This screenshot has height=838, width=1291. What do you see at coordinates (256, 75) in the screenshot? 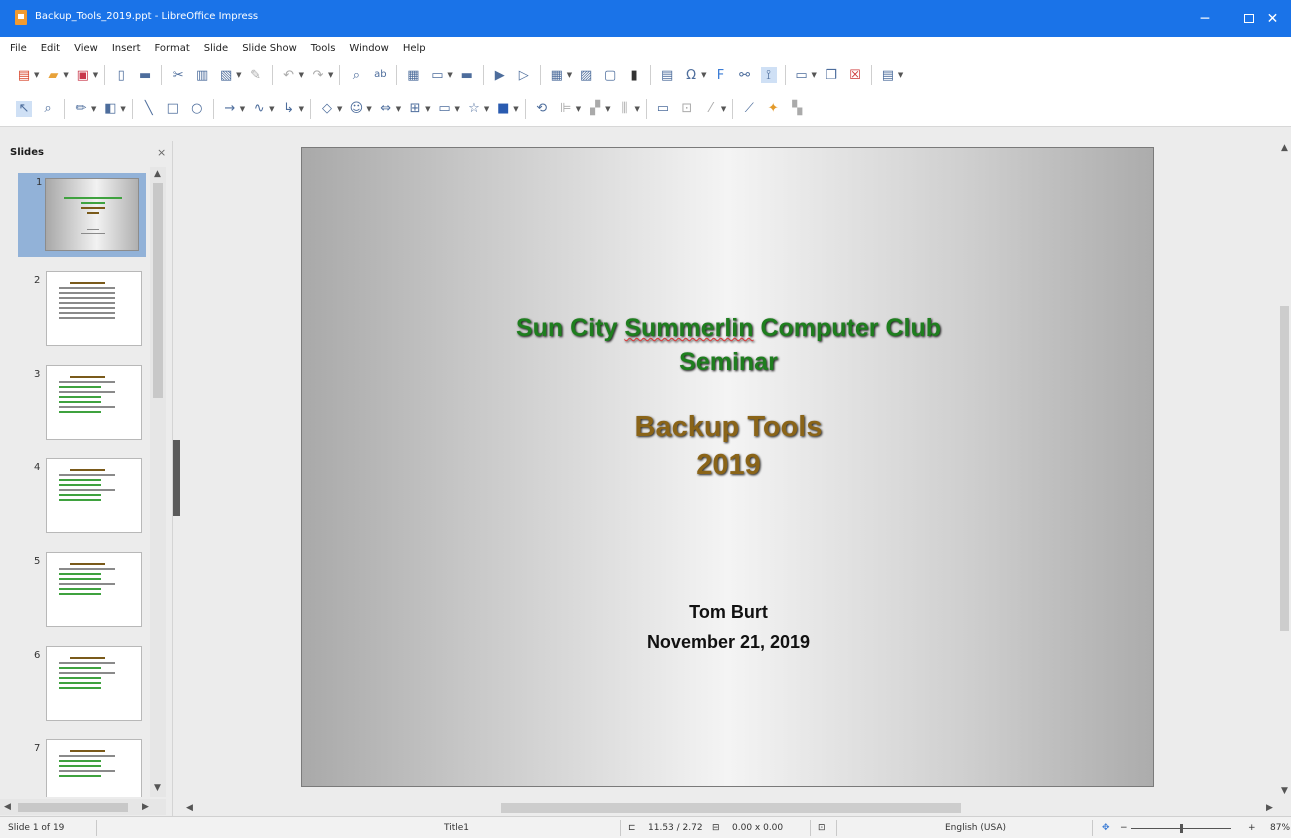
I see `clone-format-icon: ✎` at bounding box center [256, 75].